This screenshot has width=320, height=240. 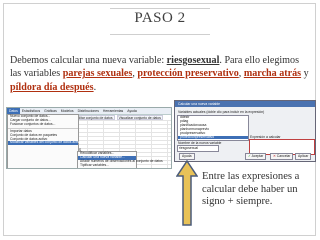 I want to click on cancel-button-label: Cancelar, so click(x=283, y=156).